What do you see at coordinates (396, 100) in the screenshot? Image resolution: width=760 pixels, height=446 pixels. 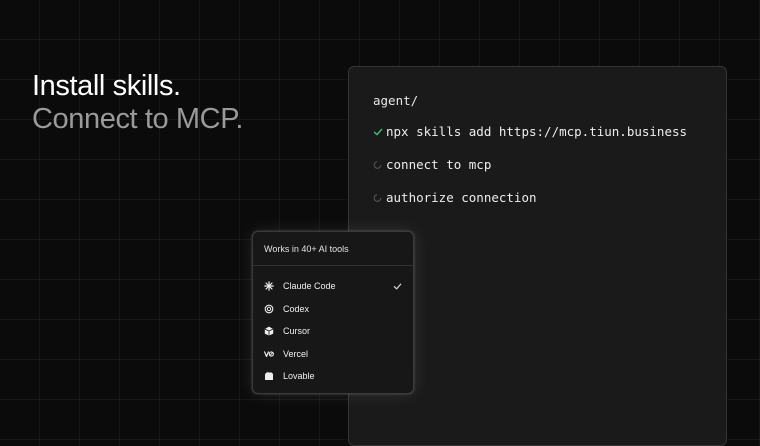 I see `terminal-prompt: agent/` at bounding box center [396, 100].